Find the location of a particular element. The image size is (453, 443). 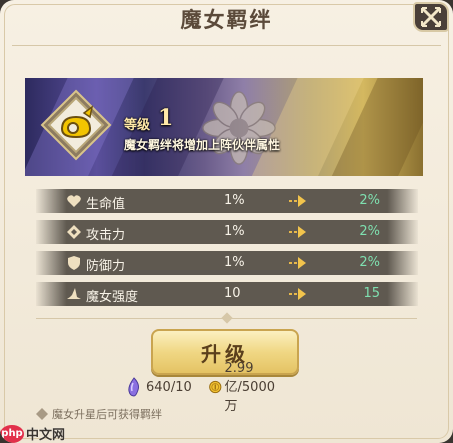

info-icon is located at coordinates (42, 414).